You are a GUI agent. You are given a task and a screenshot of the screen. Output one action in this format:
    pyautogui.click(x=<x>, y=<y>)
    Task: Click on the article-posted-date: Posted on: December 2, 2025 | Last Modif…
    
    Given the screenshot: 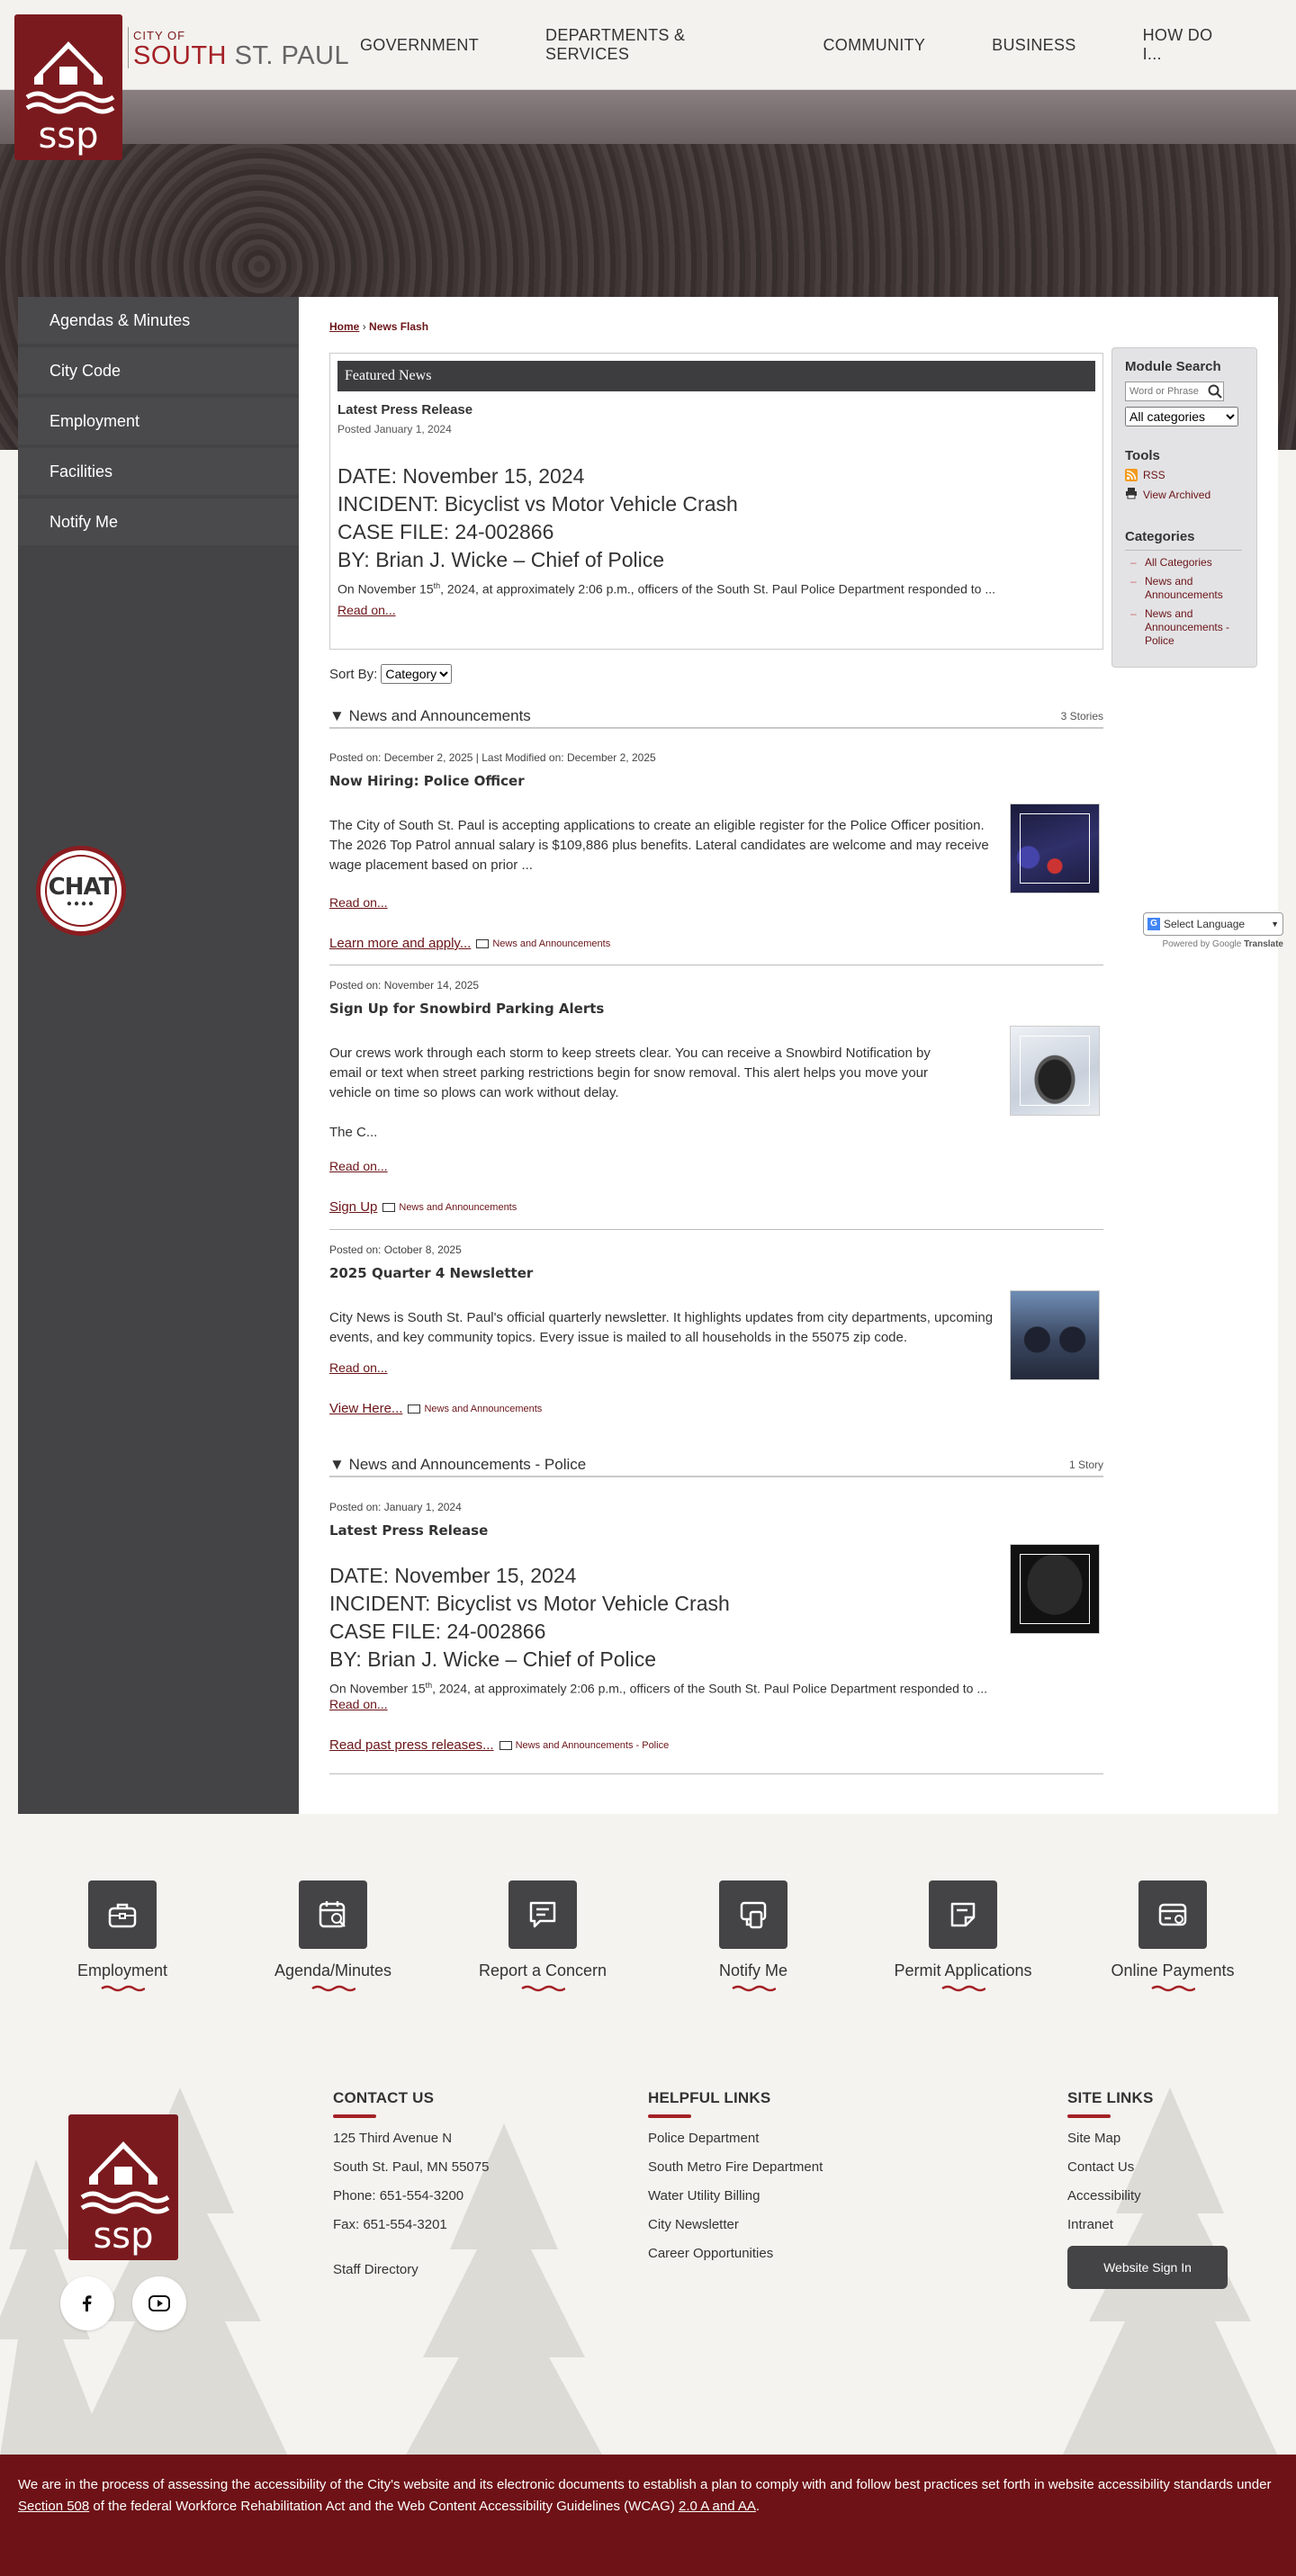 What is the action you would take?
    pyautogui.click(x=493, y=758)
    